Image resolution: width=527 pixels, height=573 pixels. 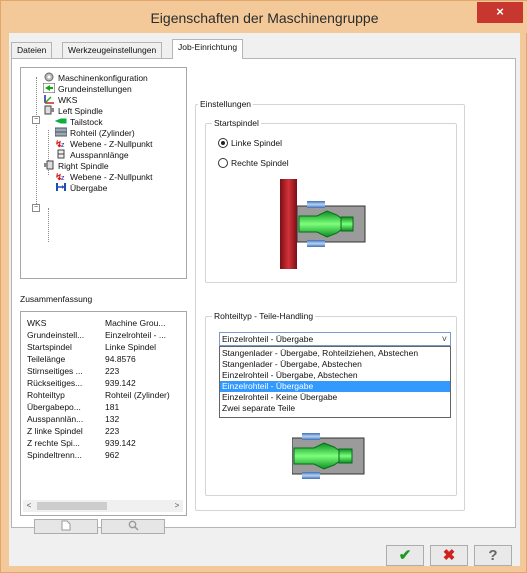 What do you see at coordinates (61, 132) in the screenshot?
I see `stock-icon` at bounding box center [61, 132].